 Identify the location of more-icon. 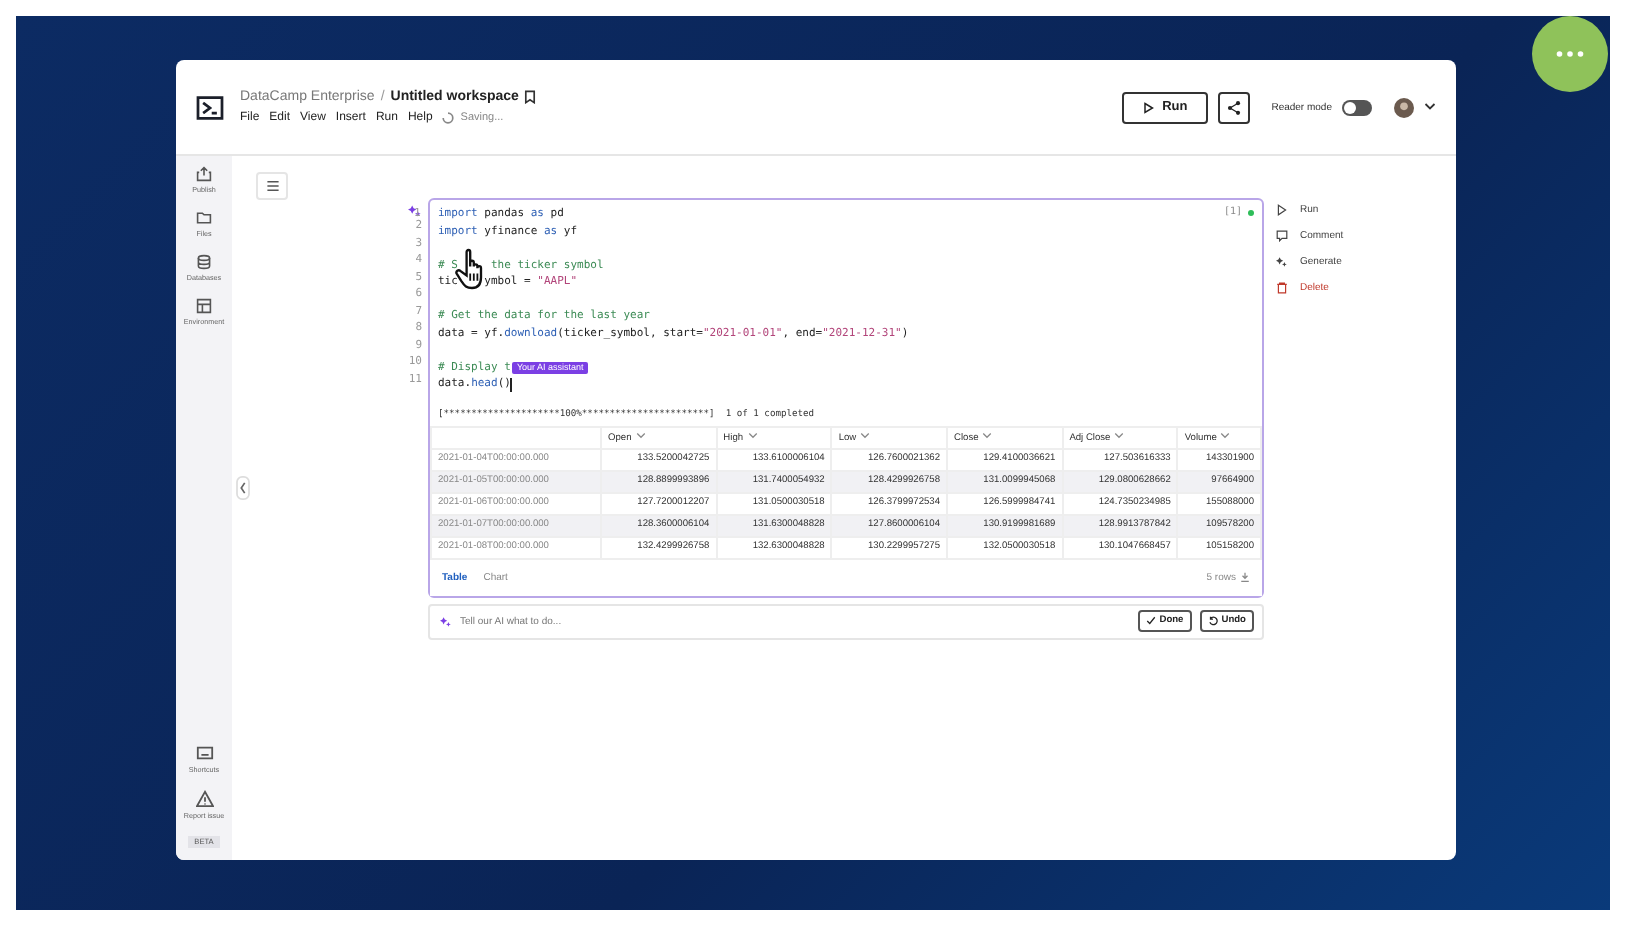
(1570, 54).